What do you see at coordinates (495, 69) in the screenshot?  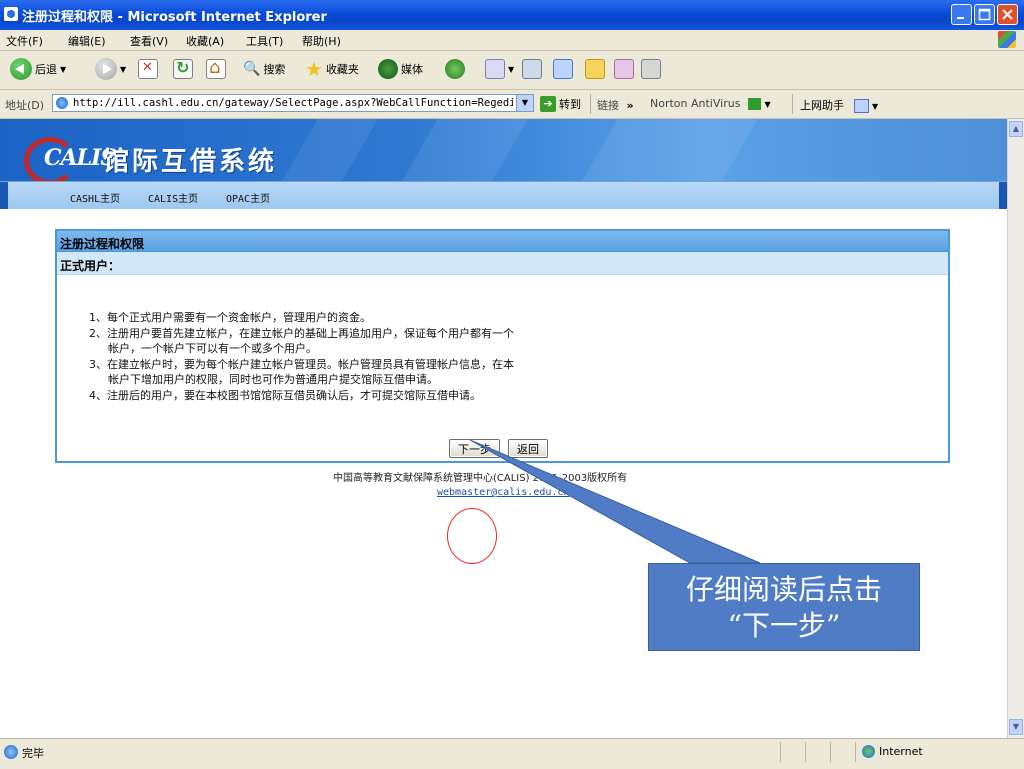 I see `mail-icon` at bounding box center [495, 69].